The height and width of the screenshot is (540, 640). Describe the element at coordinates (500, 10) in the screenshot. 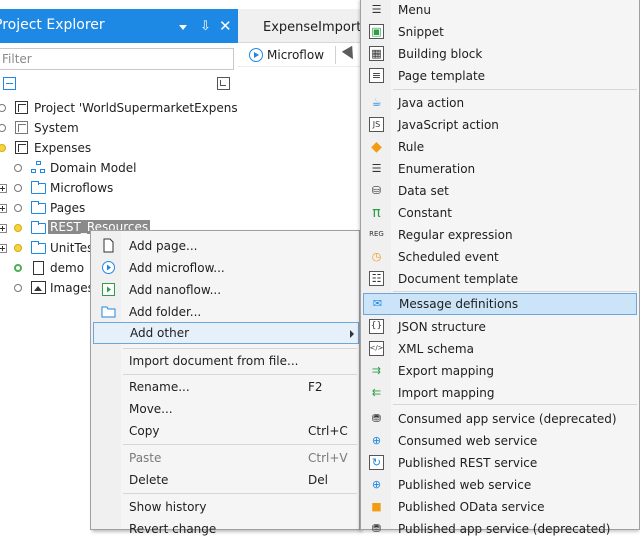

I see `submenu-item-menu: ☰ Menu` at that location.